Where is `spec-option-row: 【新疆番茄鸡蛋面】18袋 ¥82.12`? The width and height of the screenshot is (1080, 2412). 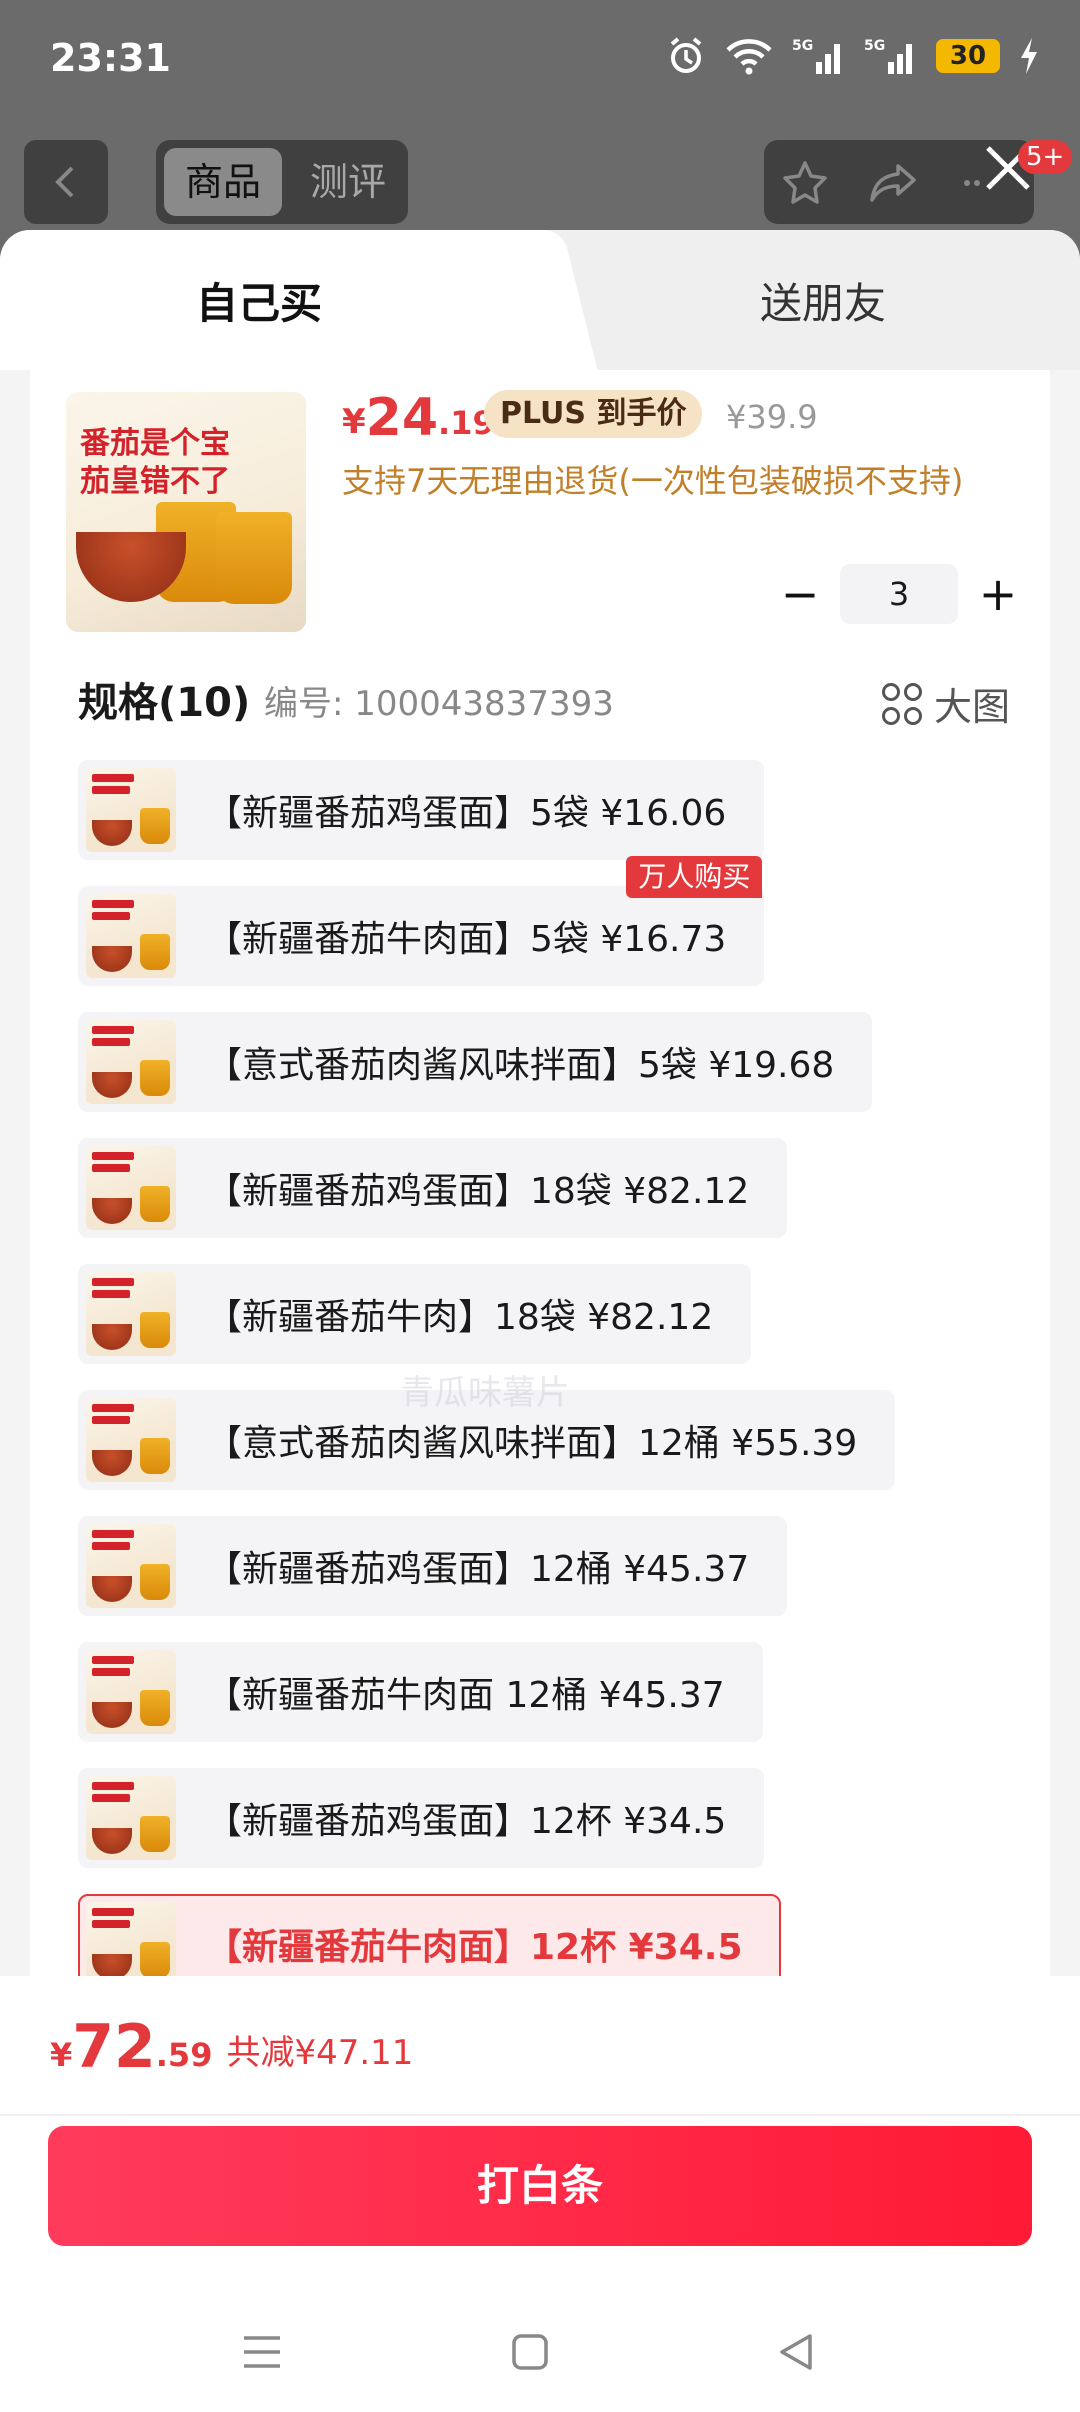
spec-option-row: 【新疆番茄鸡蛋面】18袋 ¥82.12 is located at coordinates (558, 1201).